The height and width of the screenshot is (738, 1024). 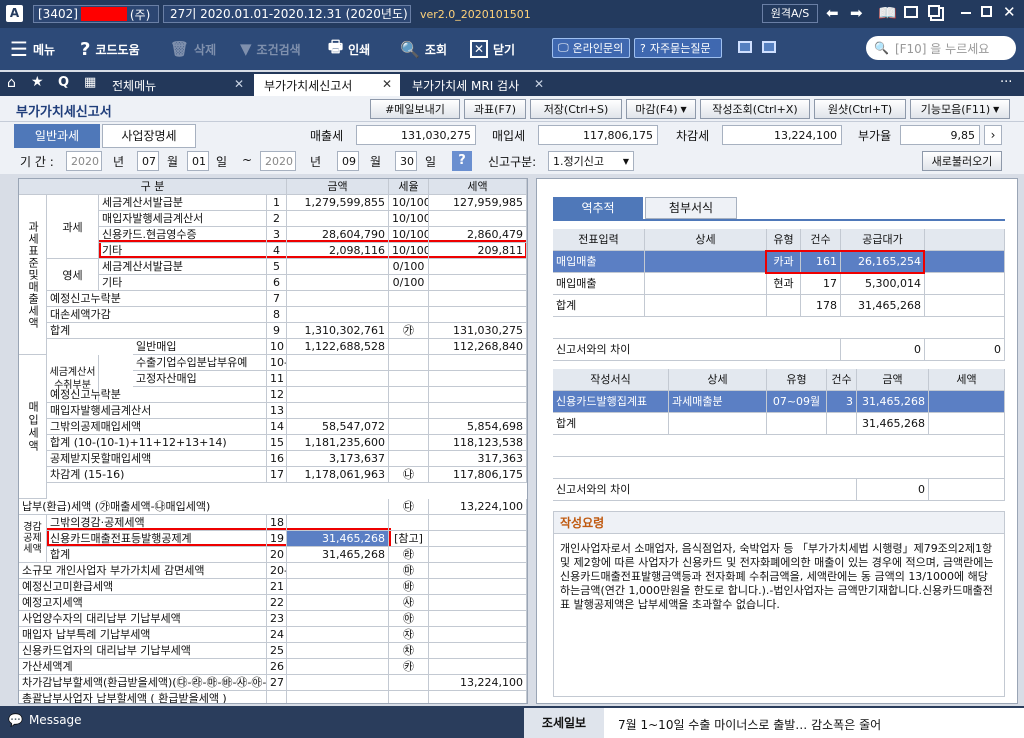 What do you see at coordinates (338, 331) in the screenshot?
I see `row-amount: 1,310,302,761` at bounding box center [338, 331].